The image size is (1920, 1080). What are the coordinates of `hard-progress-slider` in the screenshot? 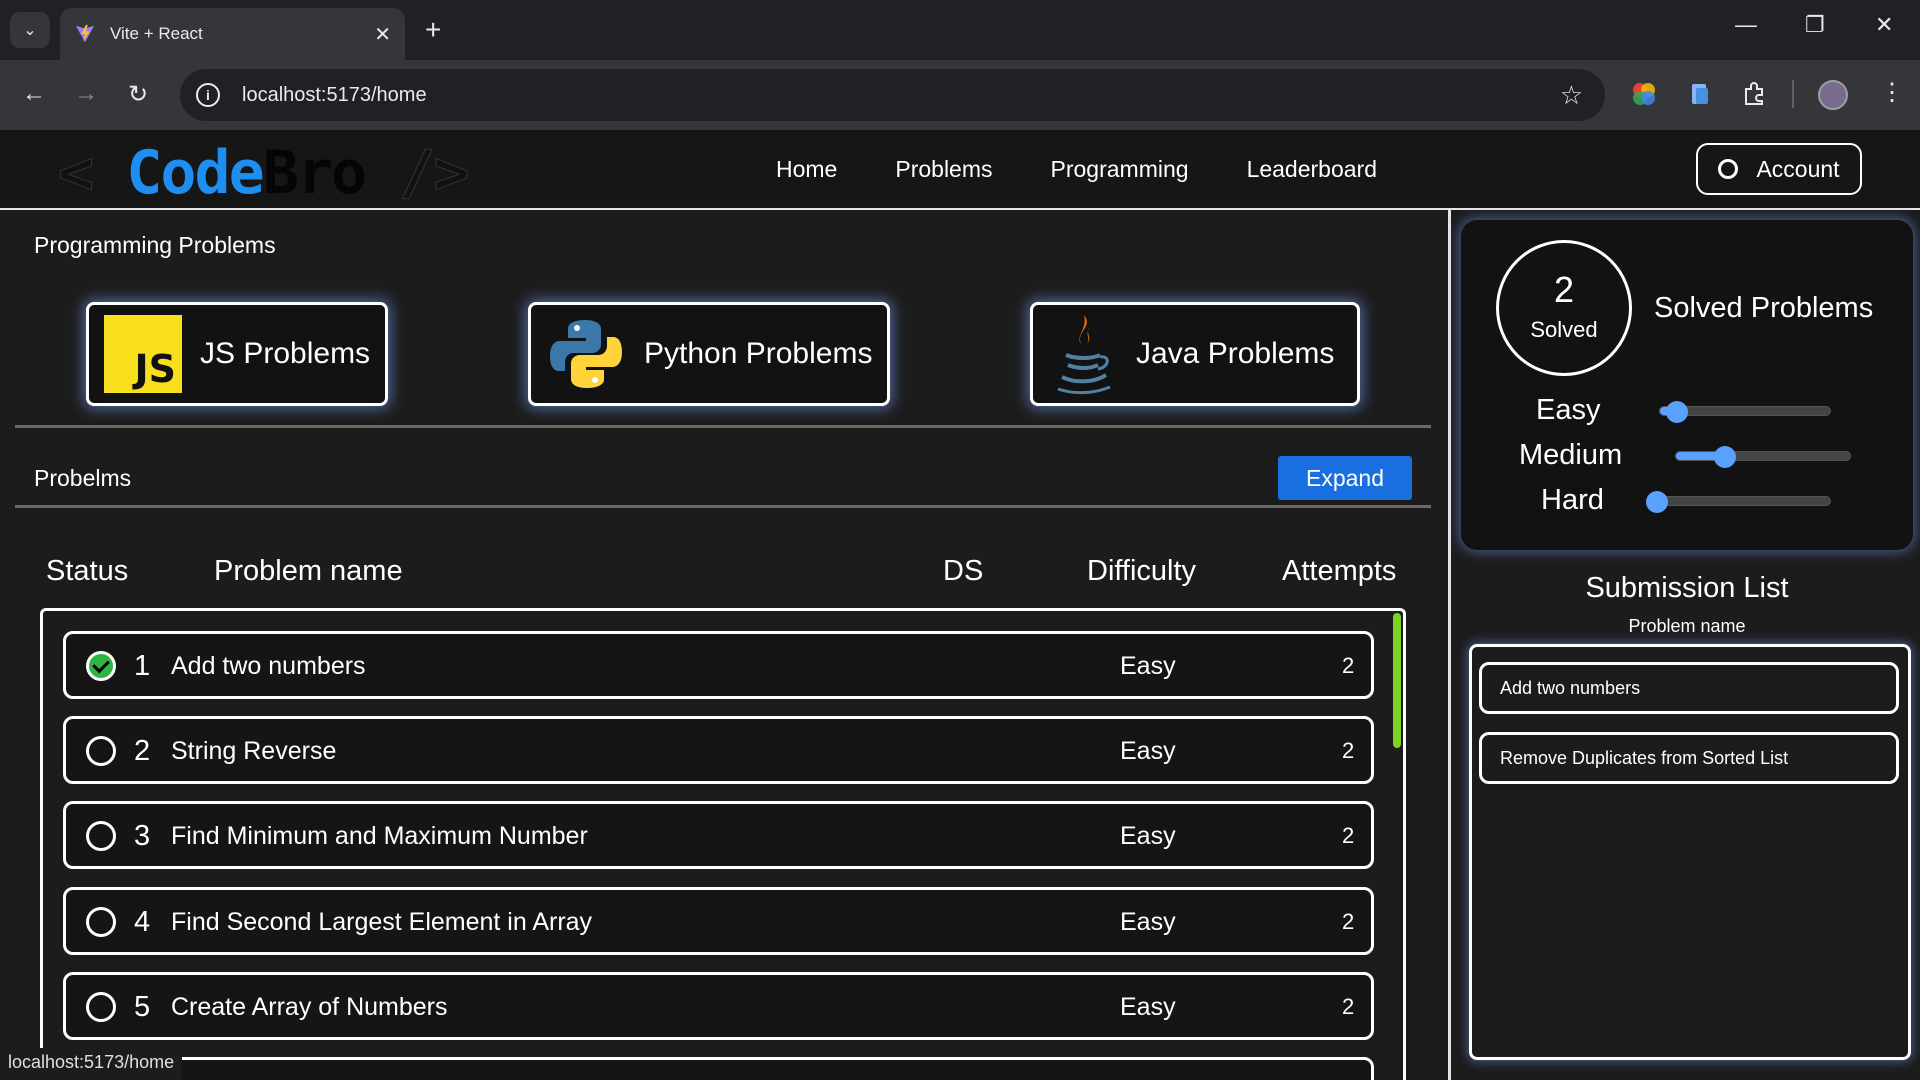 It's located at (1738, 502).